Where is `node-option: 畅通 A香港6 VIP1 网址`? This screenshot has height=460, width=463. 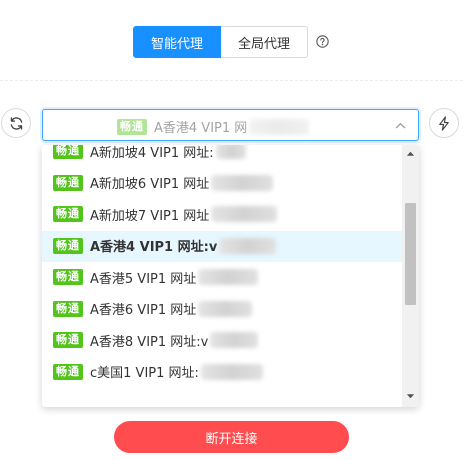 node-option: 畅通 A香港6 VIP1 网址 is located at coordinates (222, 310).